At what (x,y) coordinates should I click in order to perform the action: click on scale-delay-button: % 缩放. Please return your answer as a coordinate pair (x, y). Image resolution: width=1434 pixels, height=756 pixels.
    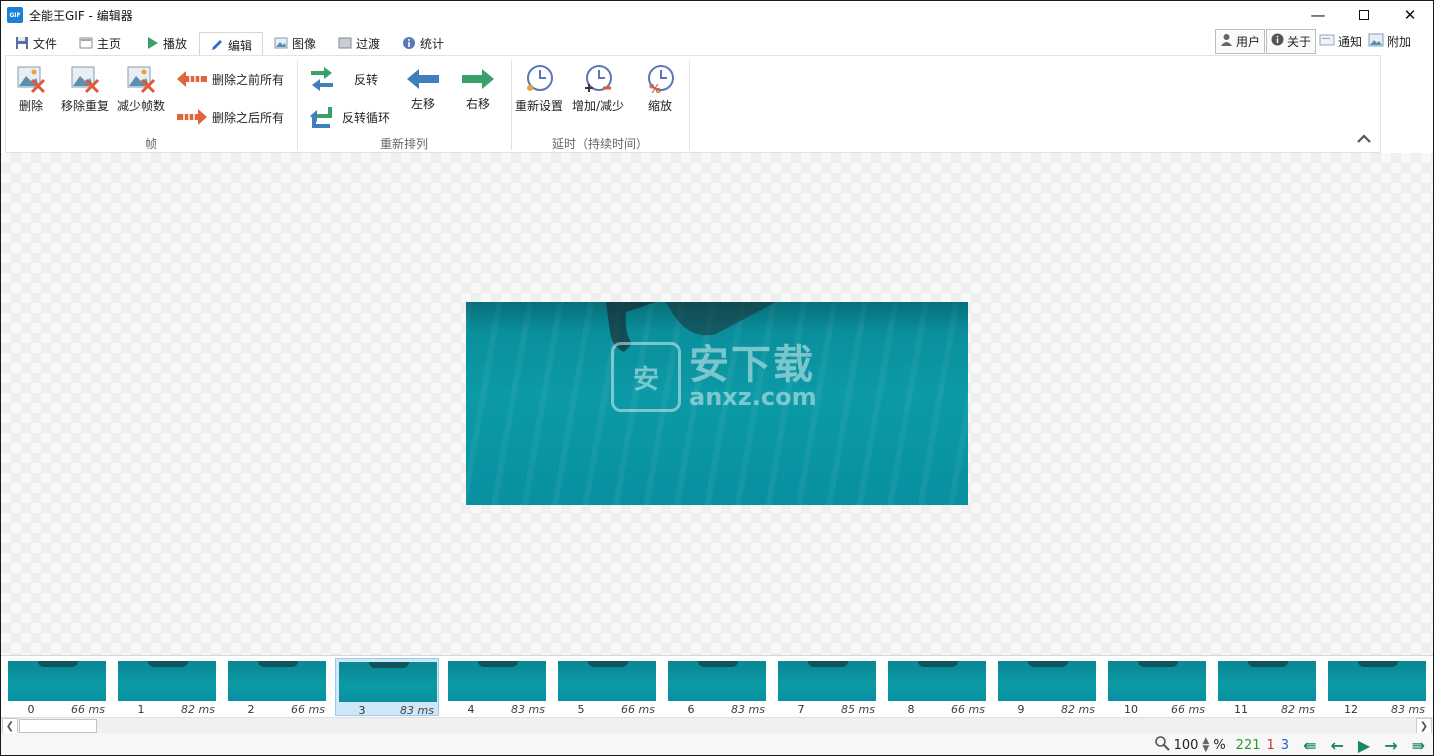
    Looking at the image, I should click on (660, 89).